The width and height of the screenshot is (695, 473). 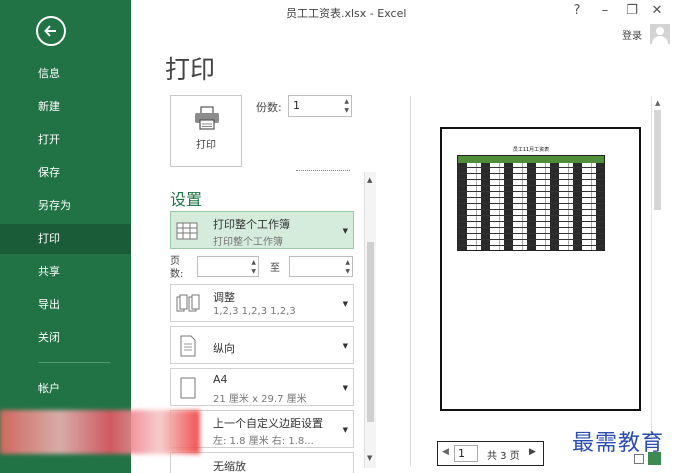 I want to click on redacted-region, so click(x=100, y=432).